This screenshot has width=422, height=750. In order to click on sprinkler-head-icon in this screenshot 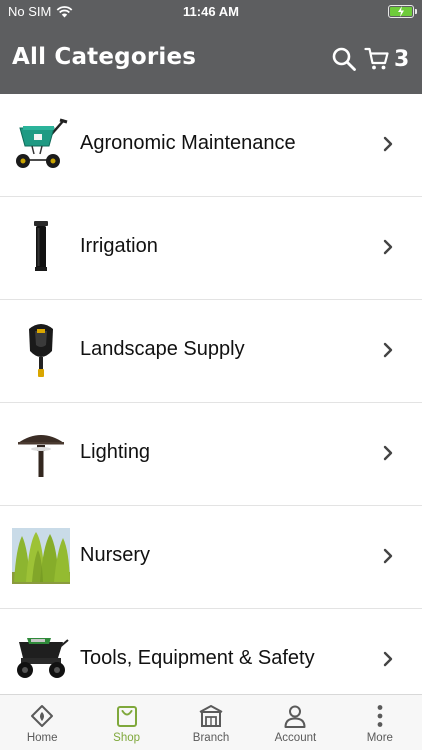, I will do `click(41, 247)`.